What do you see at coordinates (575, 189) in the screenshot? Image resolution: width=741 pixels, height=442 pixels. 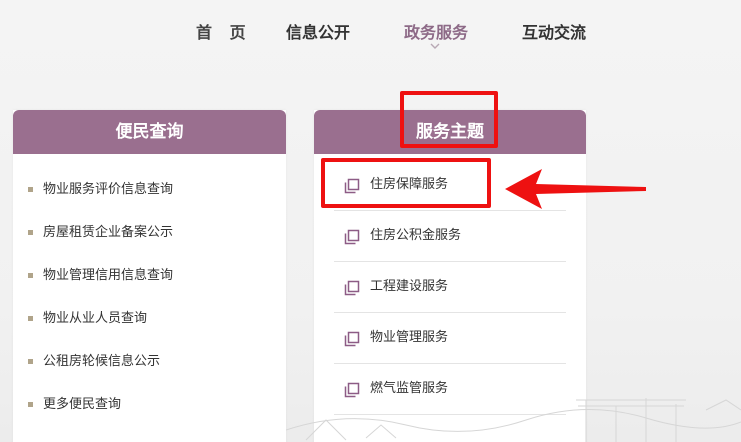 I see `arrow-left-icon` at bounding box center [575, 189].